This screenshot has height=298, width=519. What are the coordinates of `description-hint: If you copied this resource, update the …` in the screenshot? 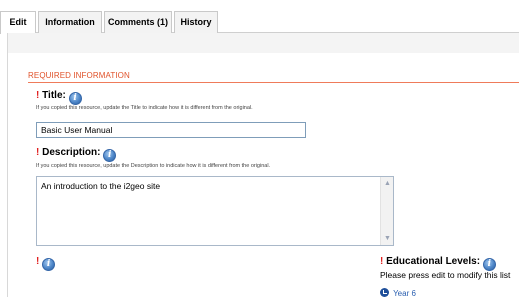 It's located at (153, 166).